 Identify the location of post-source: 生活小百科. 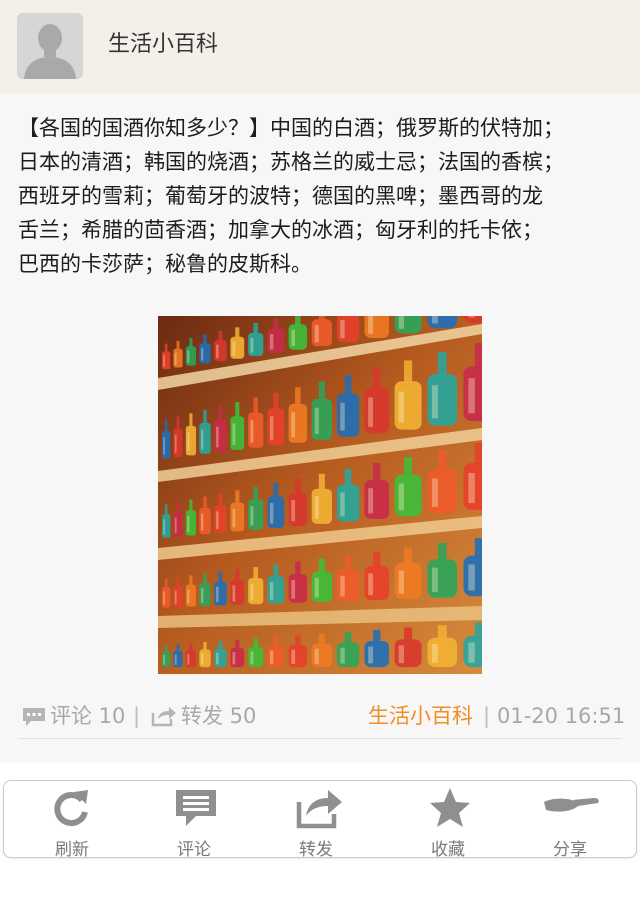
(420, 716).